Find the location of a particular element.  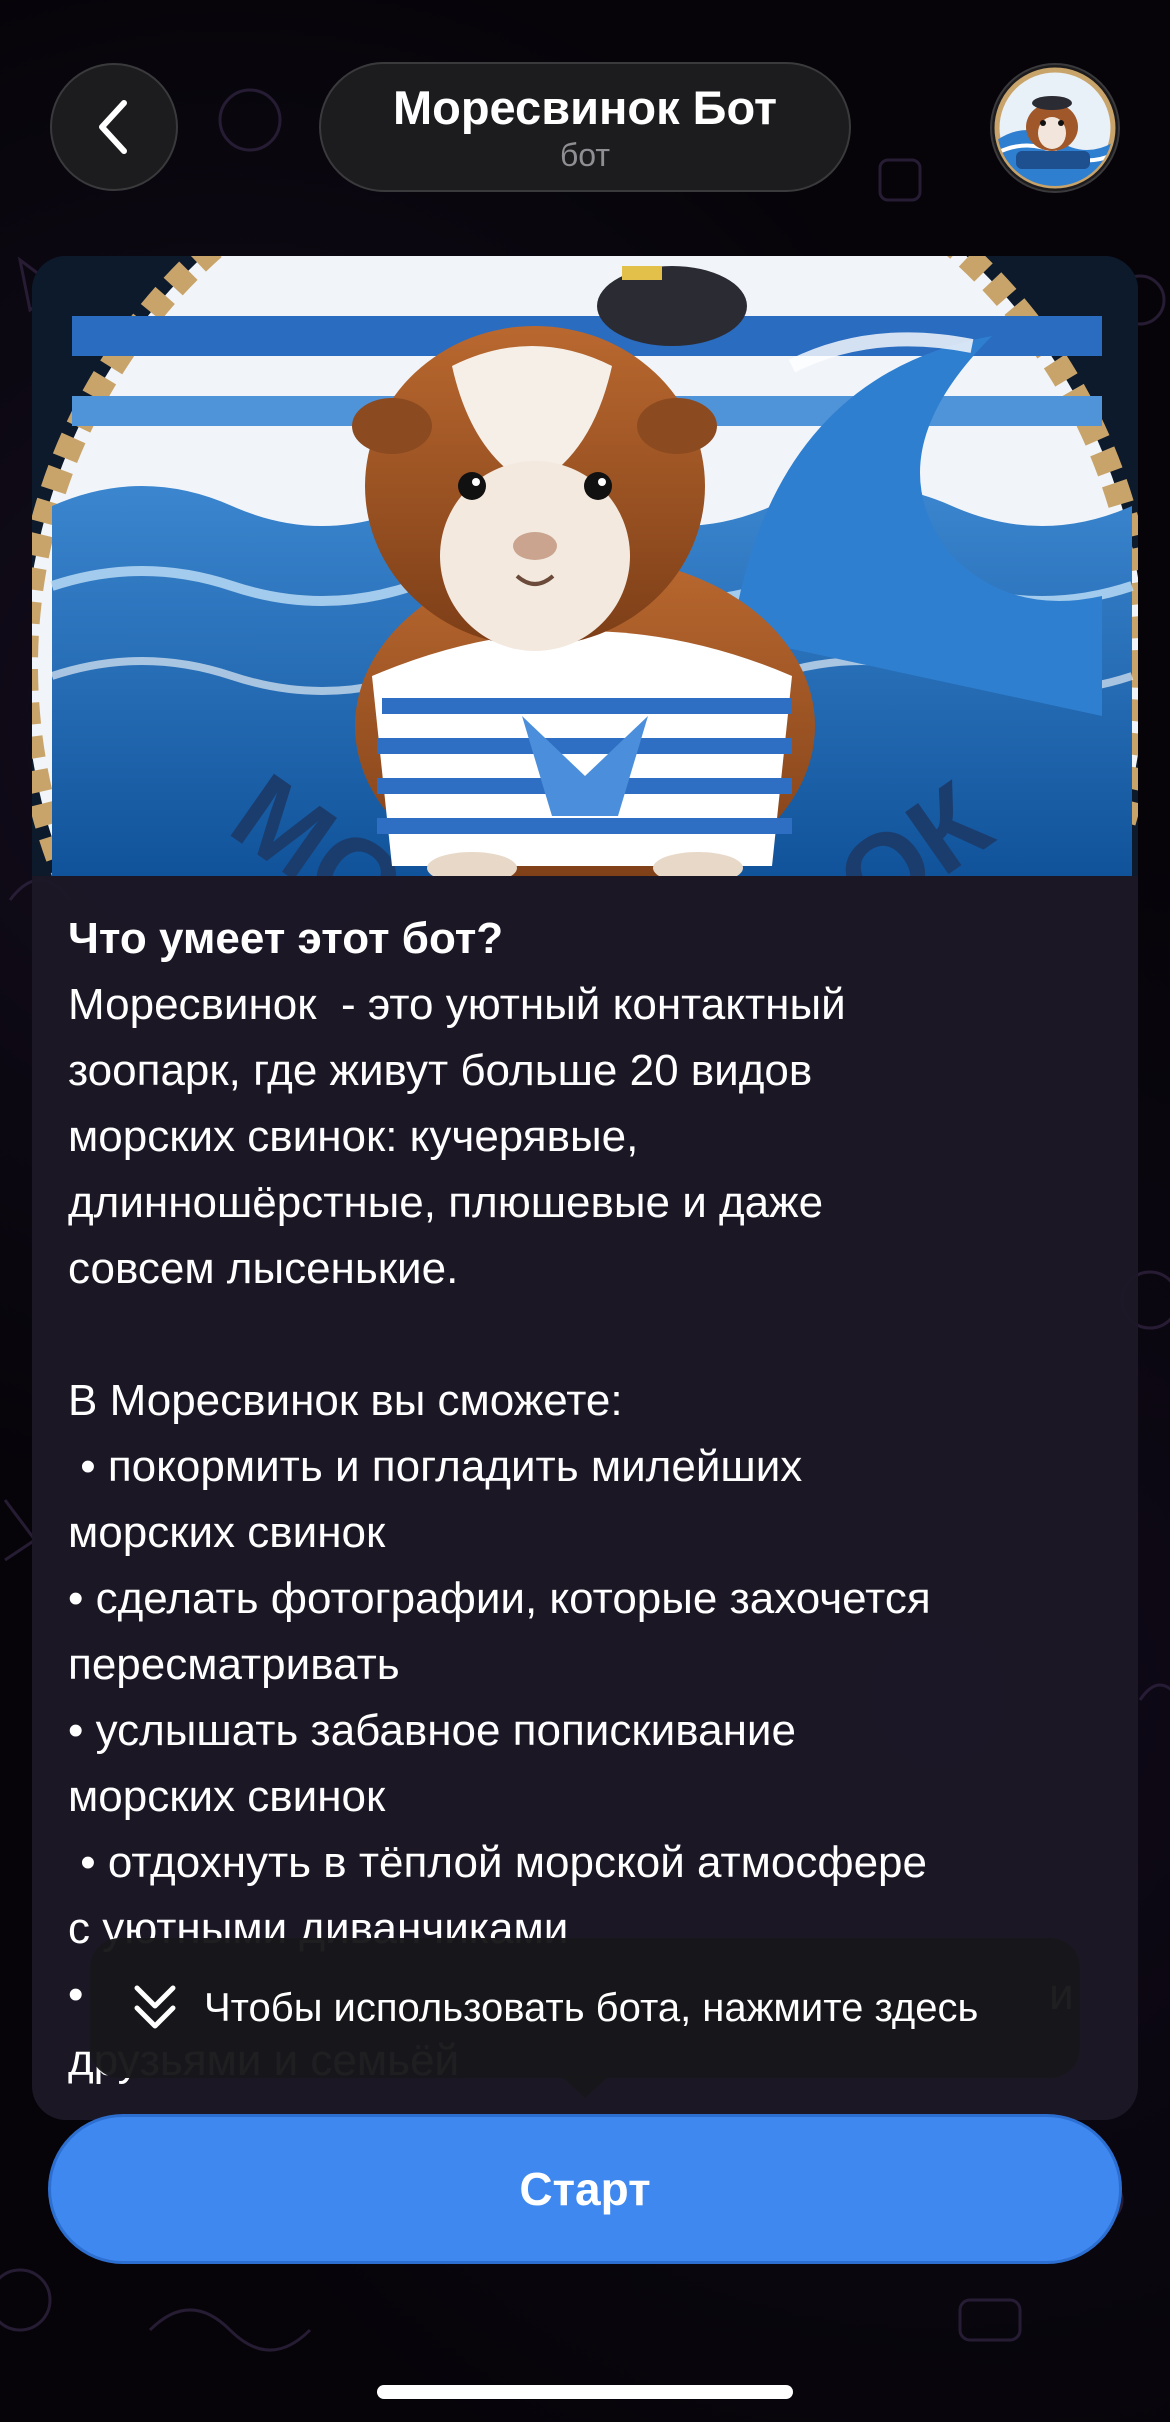

description-blank-line is located at coordinates (586, 1335).